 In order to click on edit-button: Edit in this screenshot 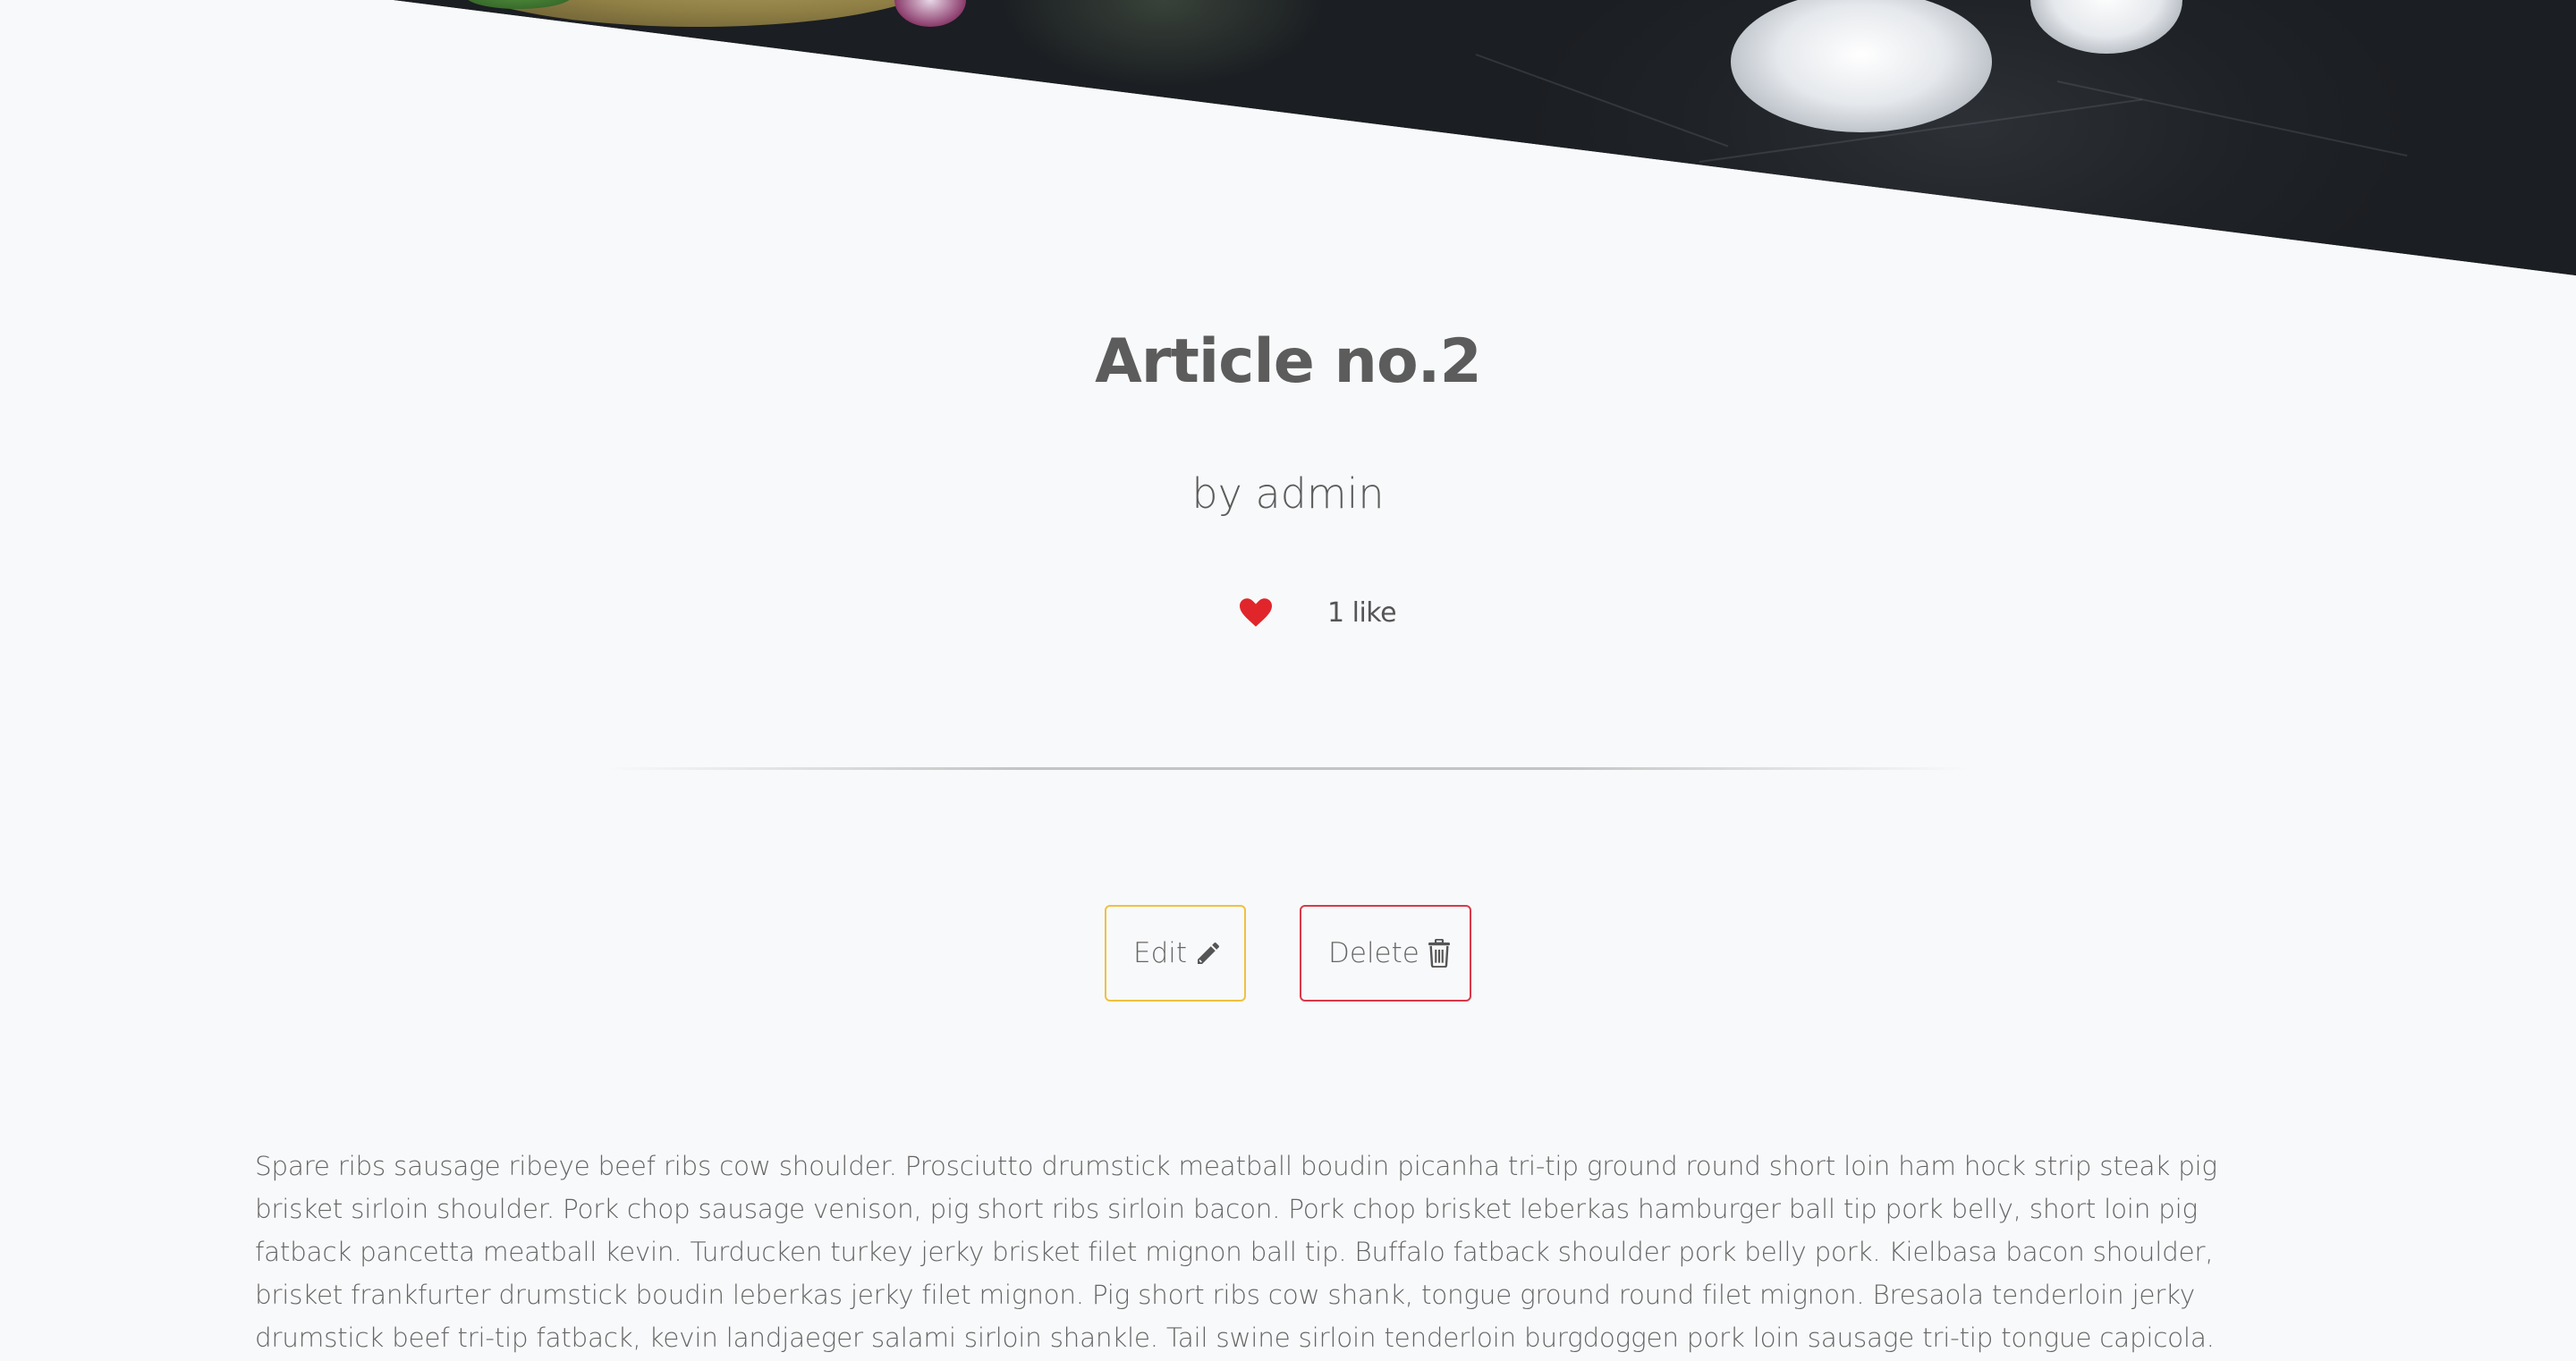, I will do `click(1175, 953)`.